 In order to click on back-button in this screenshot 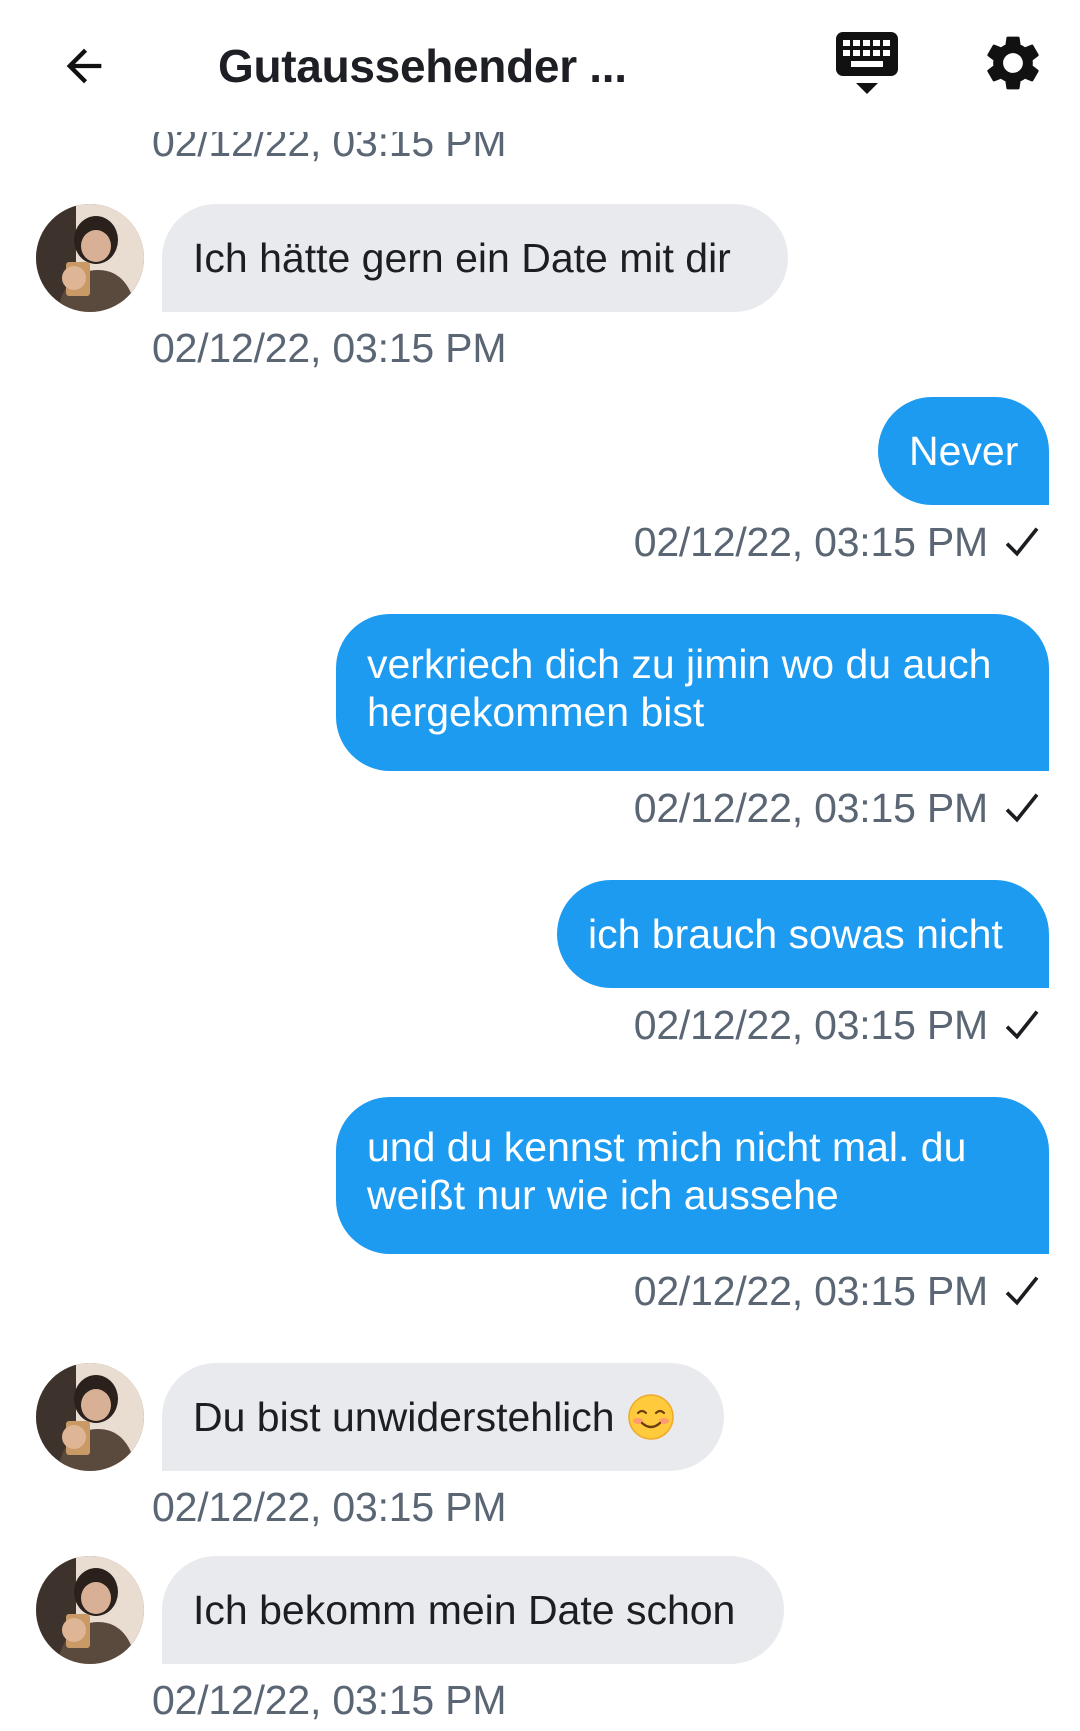, I will do `click(84, 66)`.